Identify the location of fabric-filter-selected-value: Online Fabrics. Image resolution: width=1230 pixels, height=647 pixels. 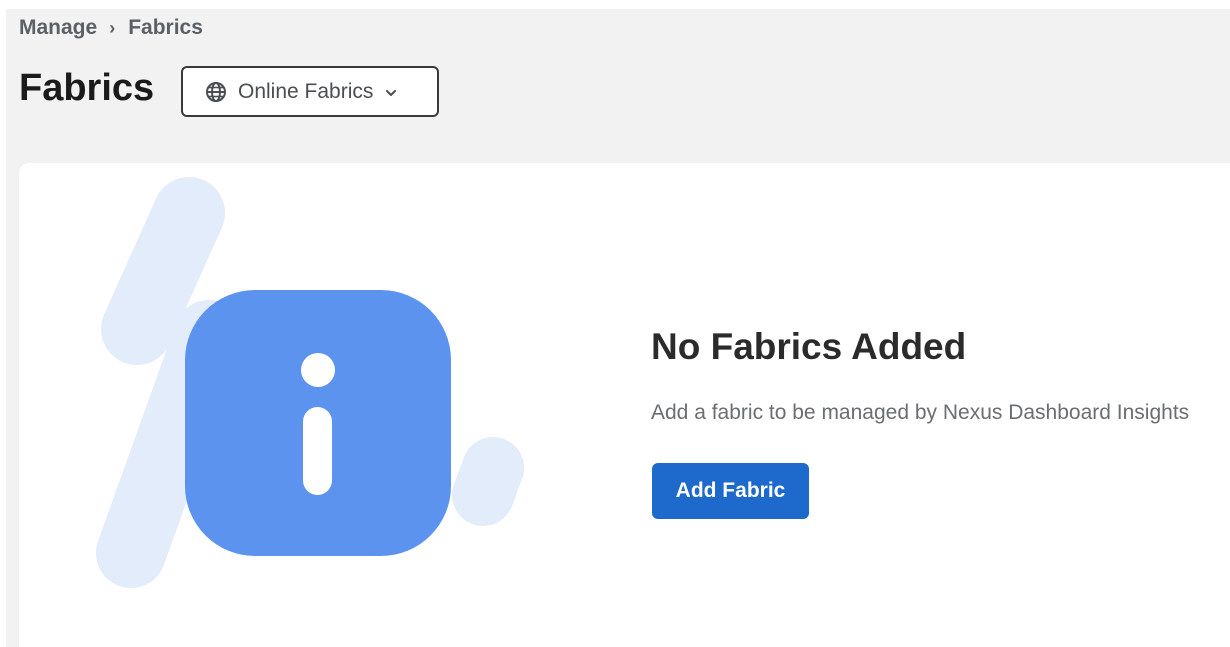
(306, 91).